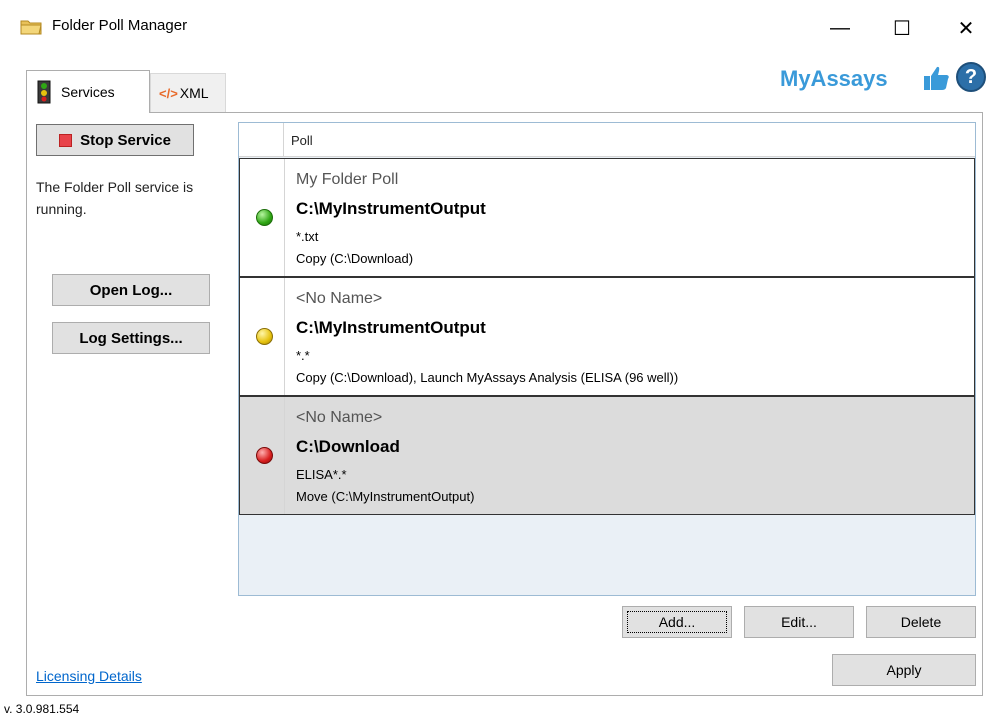 Image resolution: width=993 pixels, height=719 pixels. I want to click on maximize-icon: ☐, so click(902, 28).